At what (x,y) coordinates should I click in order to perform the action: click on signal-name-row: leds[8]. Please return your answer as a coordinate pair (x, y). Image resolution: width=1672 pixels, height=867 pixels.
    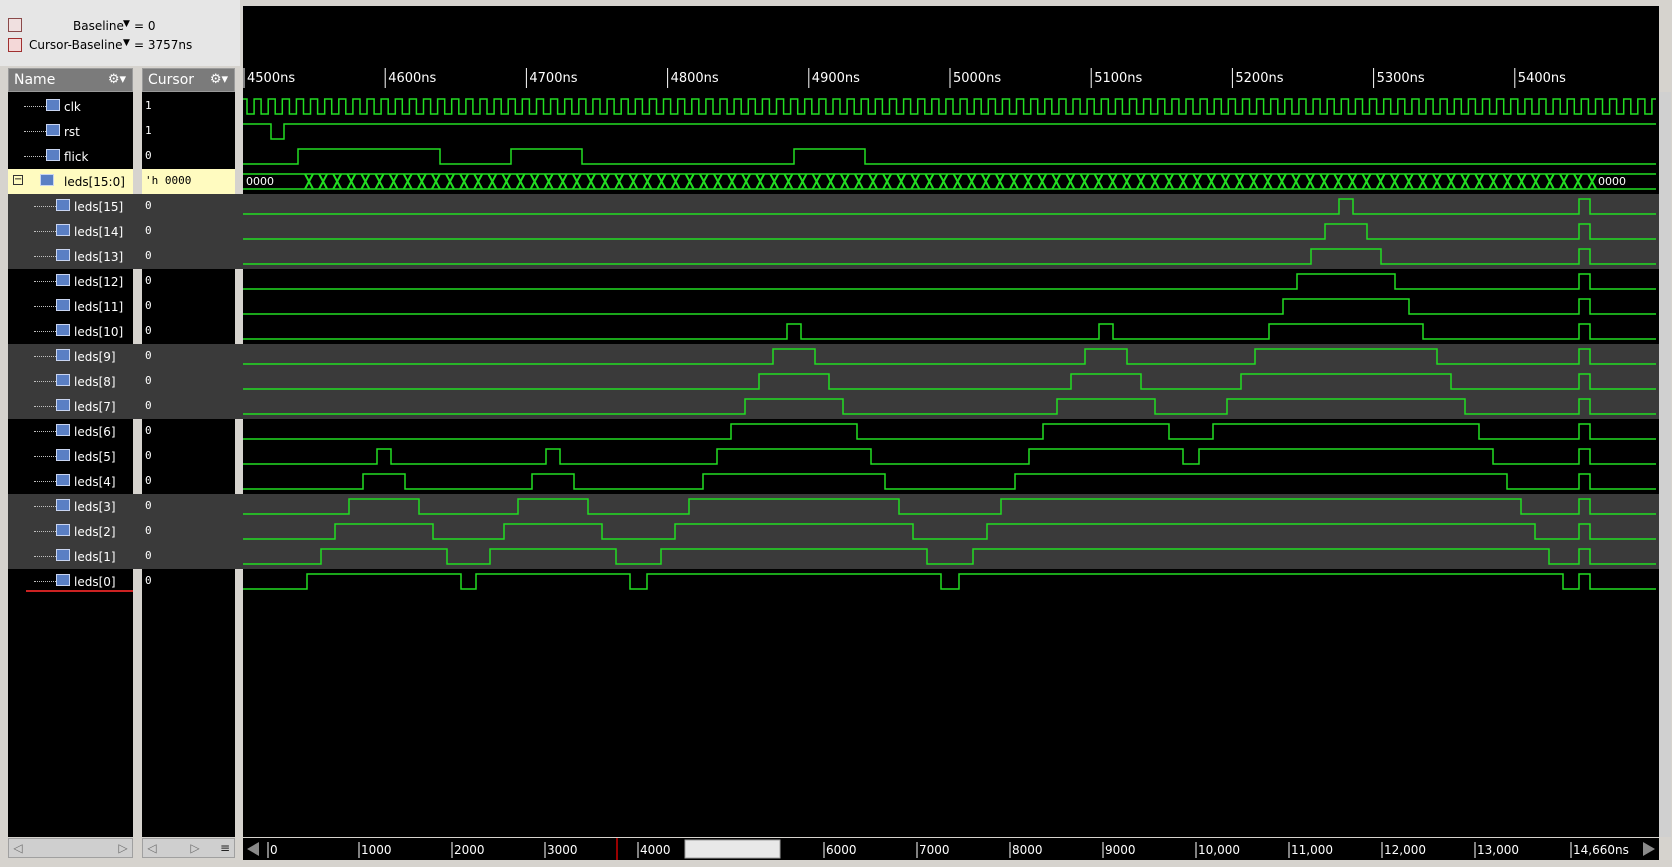
    Looking at the image, I should click on (70, 381).